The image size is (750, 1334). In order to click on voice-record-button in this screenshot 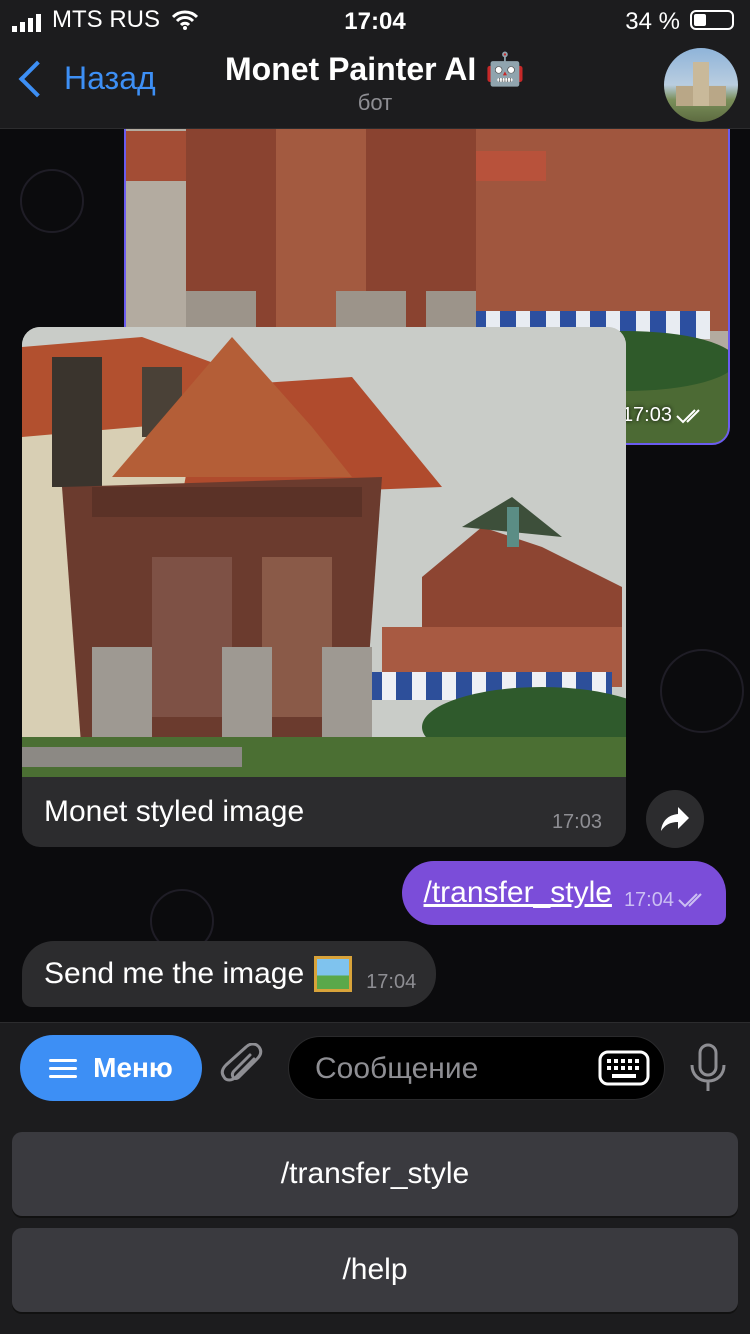, I will do `click(708, 1070)`.